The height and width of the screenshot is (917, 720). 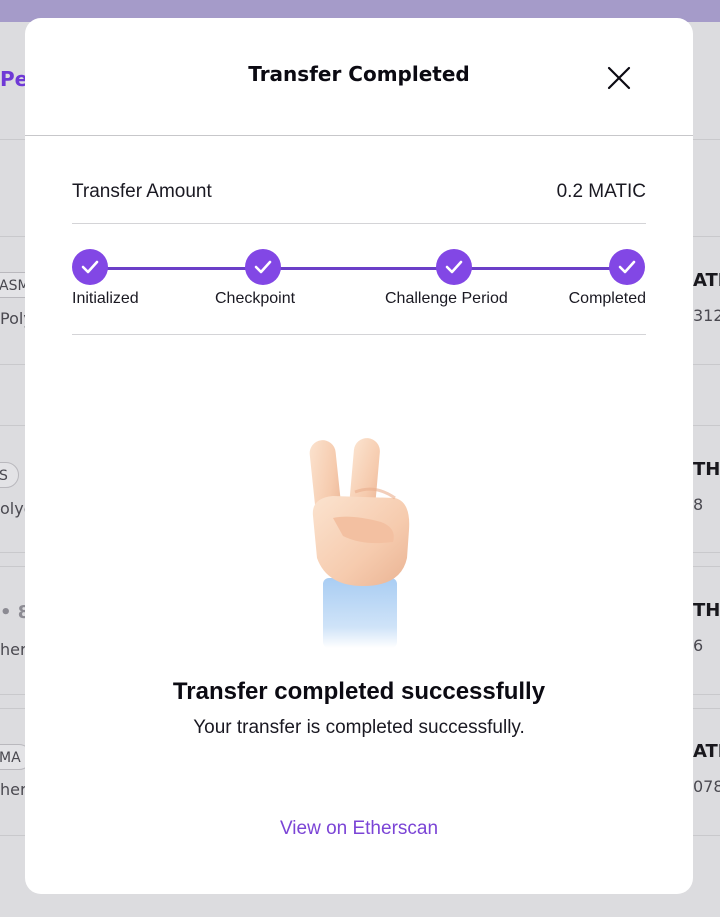 I want to click on step-checkpoint-check, so click(x=263, y=267).